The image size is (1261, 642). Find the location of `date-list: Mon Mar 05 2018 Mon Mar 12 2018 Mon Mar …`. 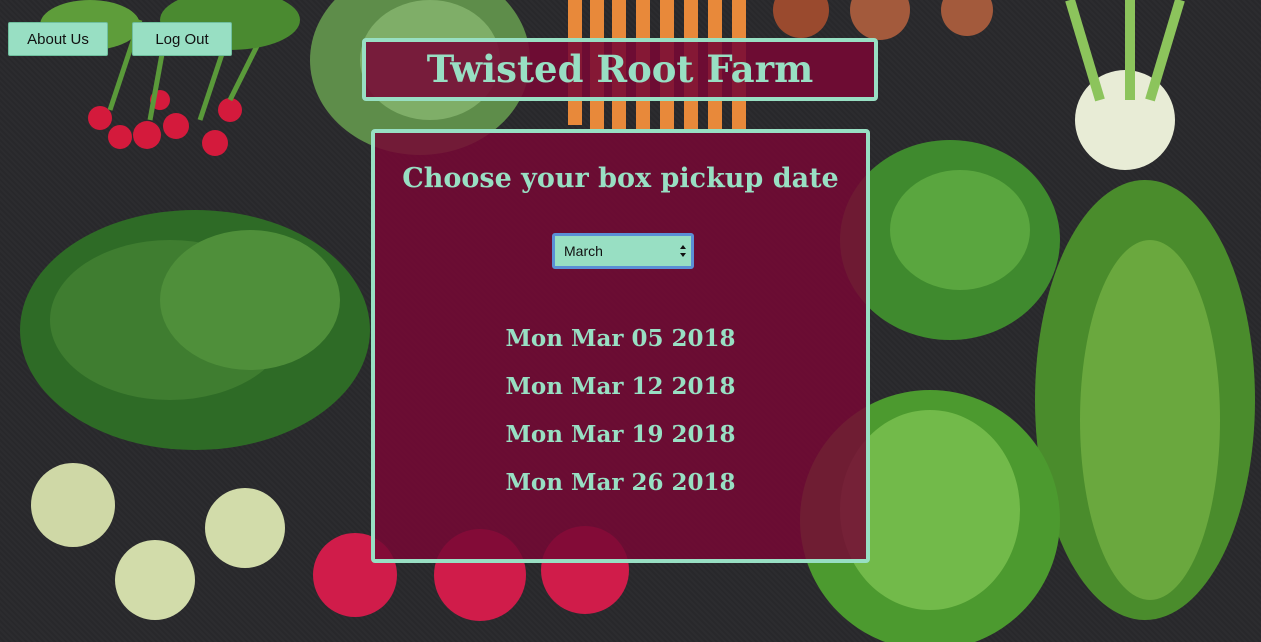

date-list: Mon Mar 05 2018 Mon Mar 12 2018 Mon Mar … is located at coordinates (620, 415).